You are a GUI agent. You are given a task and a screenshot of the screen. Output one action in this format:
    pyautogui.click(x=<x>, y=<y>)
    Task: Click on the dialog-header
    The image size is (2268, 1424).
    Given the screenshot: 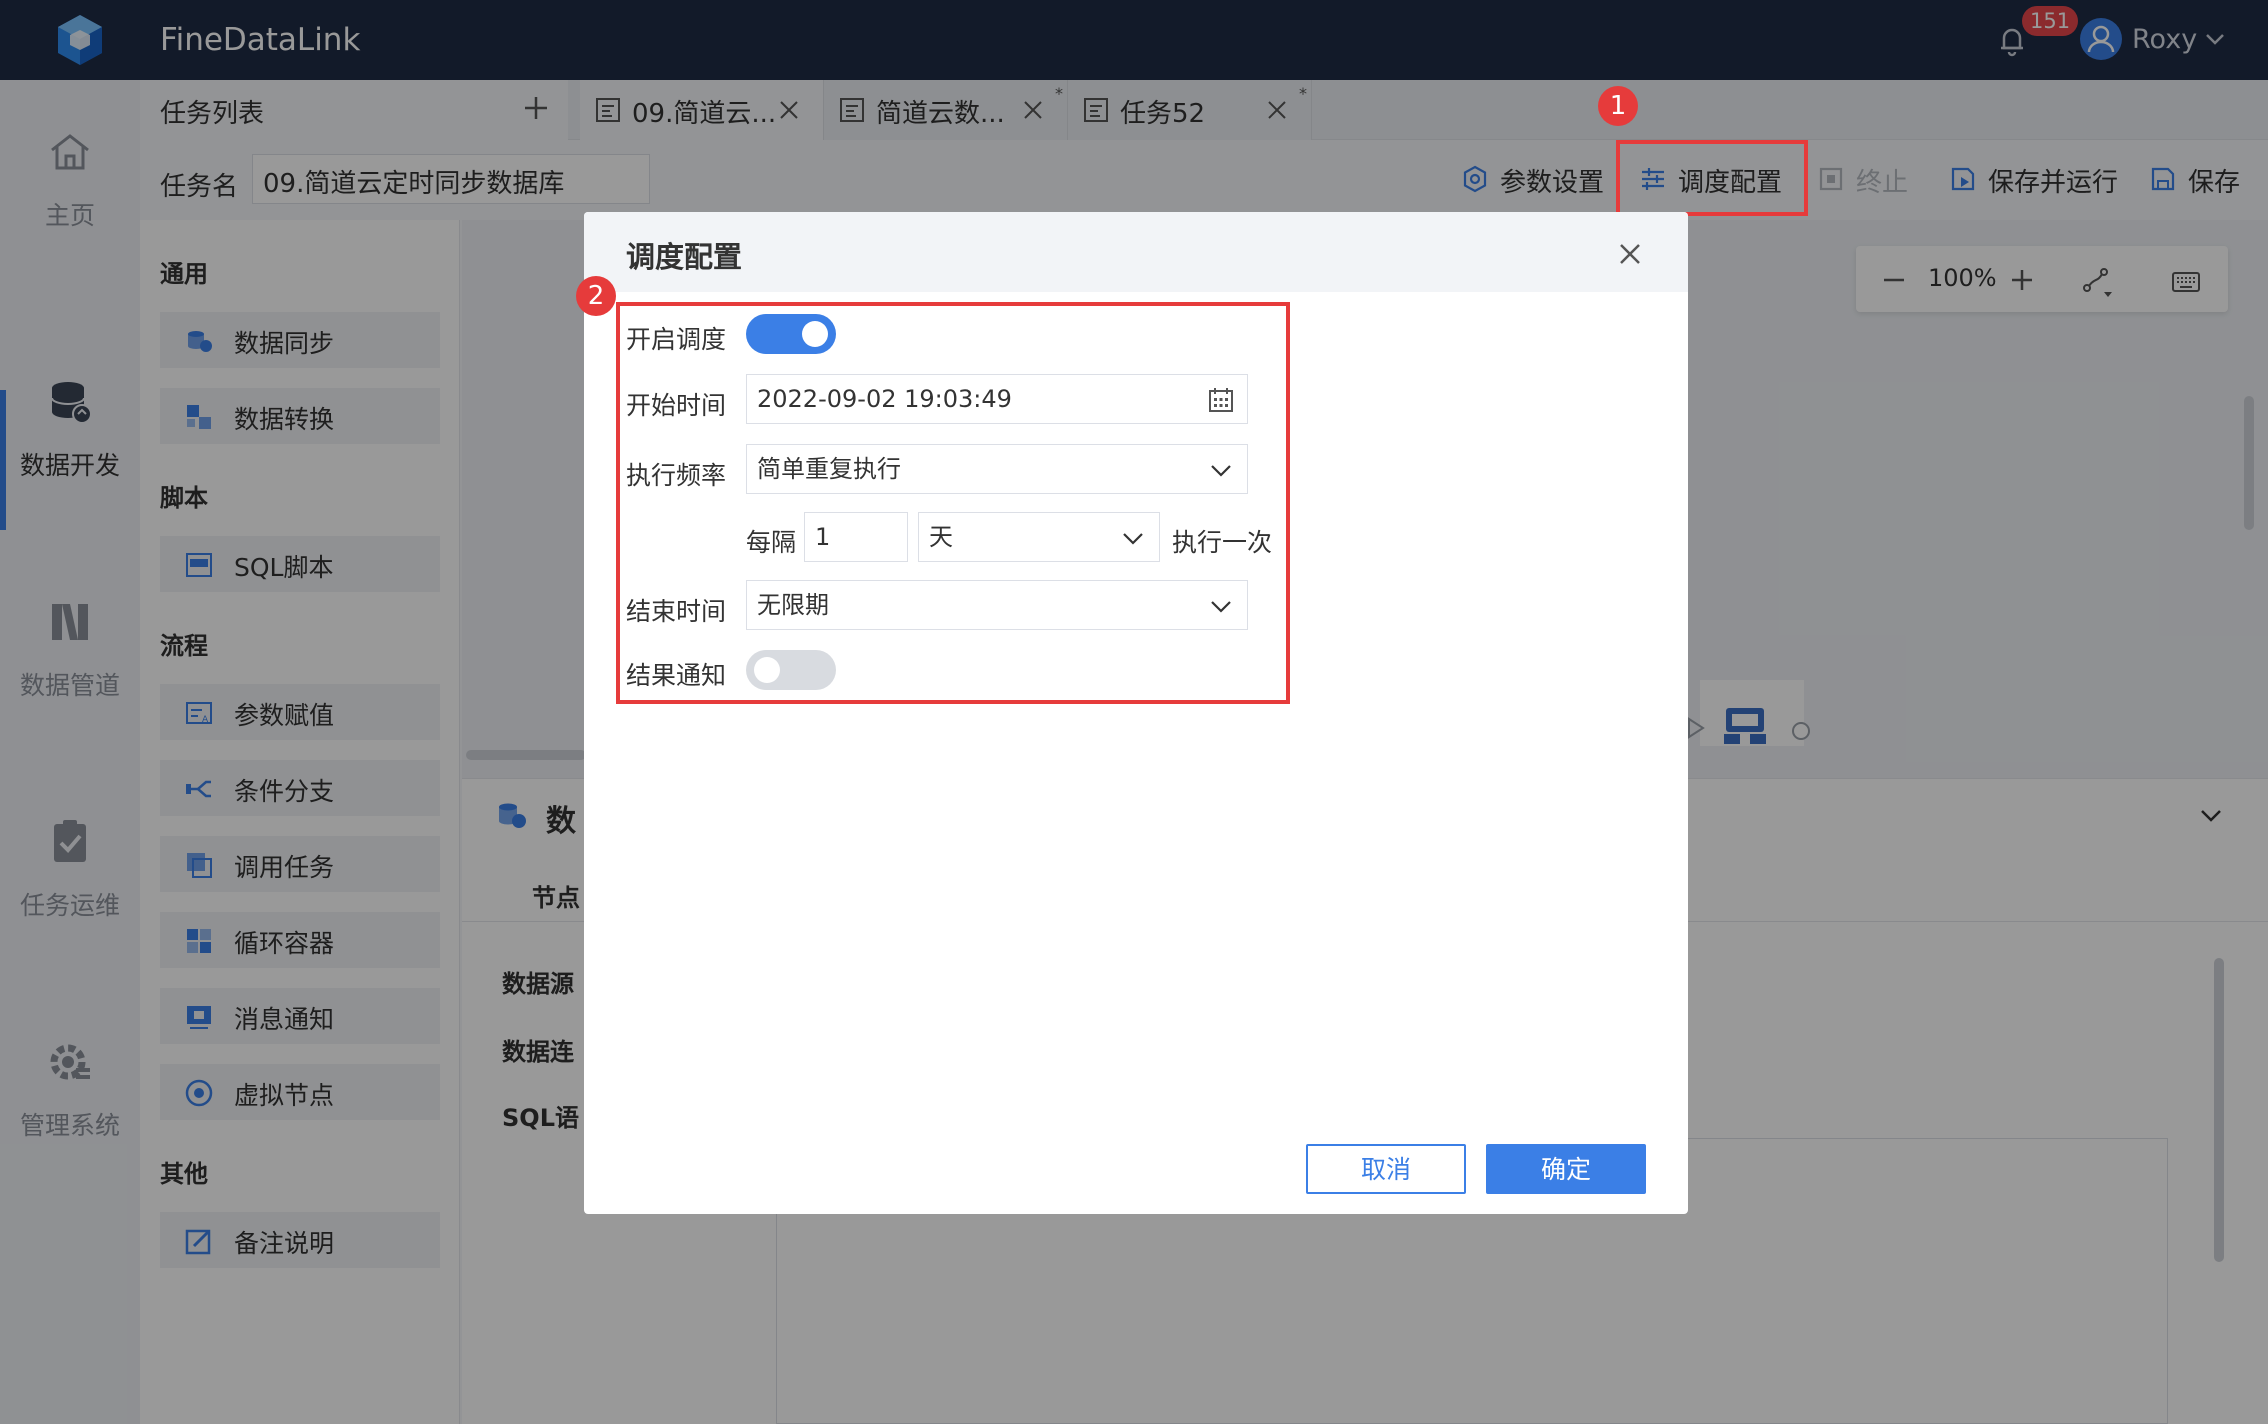 What is the action you would take?
    pyautogui.click(x=1136, y=252)
    